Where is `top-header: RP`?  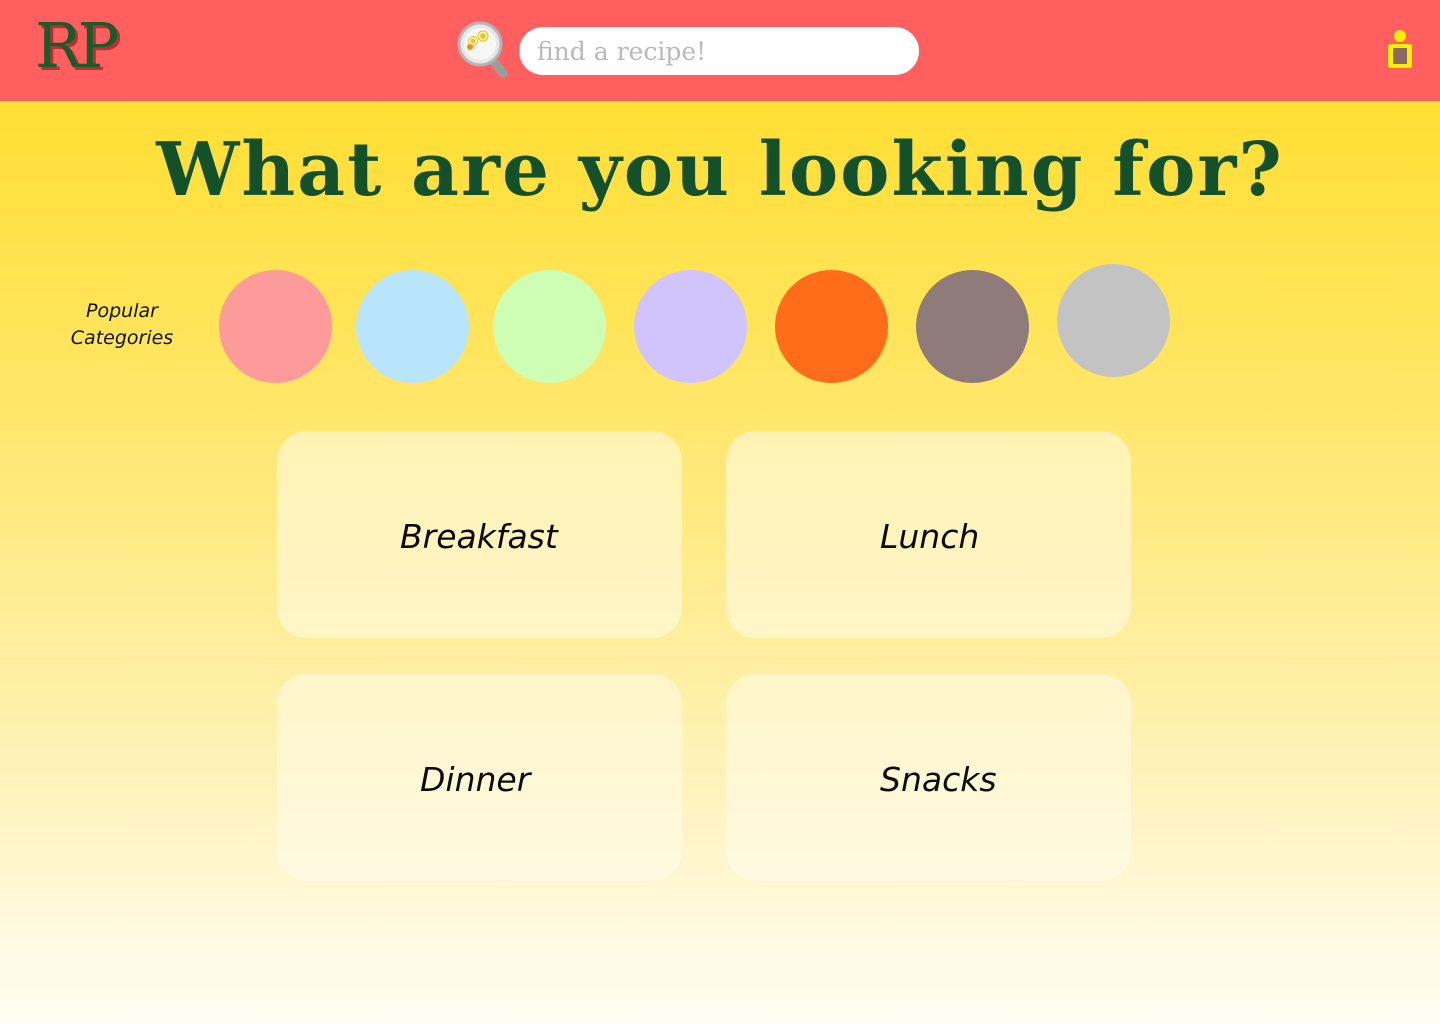 top-header: RP is located at coordinates (720, 50).